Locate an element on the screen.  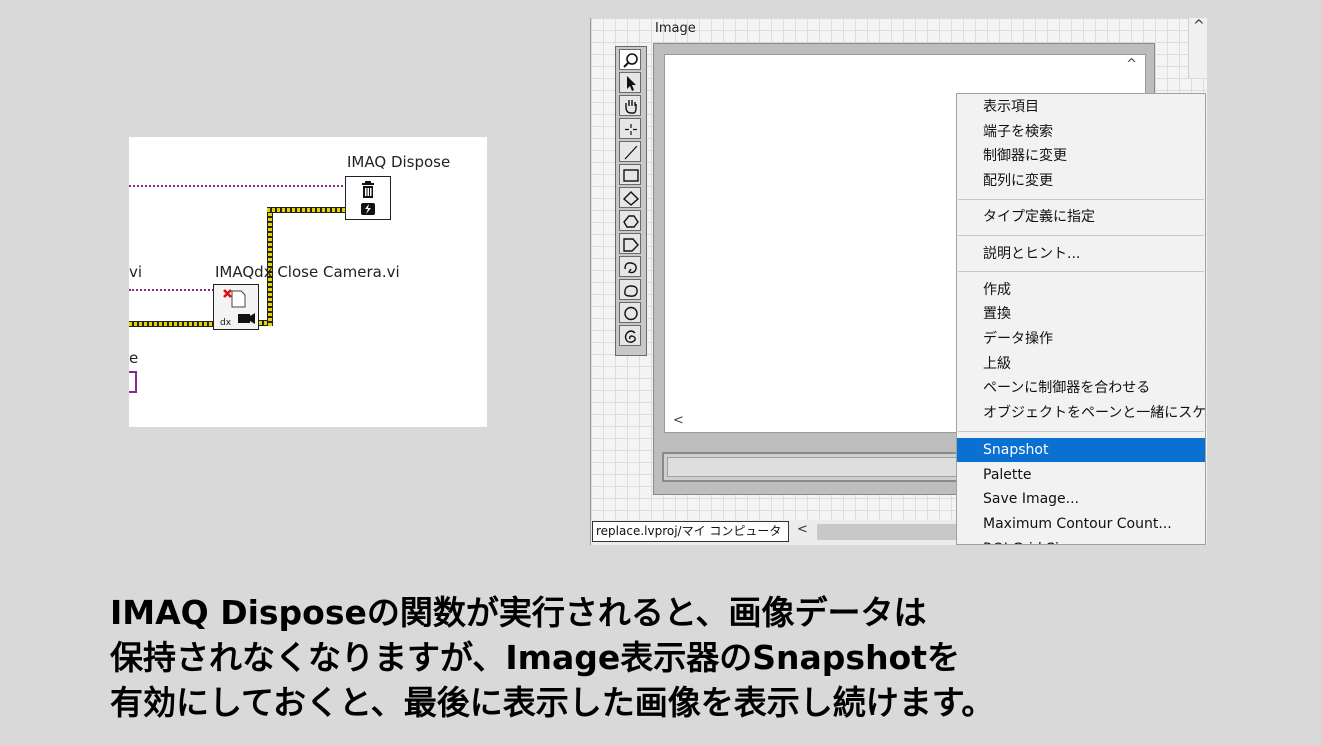
close-icon-text: dx is located at coordinates (226, 323).